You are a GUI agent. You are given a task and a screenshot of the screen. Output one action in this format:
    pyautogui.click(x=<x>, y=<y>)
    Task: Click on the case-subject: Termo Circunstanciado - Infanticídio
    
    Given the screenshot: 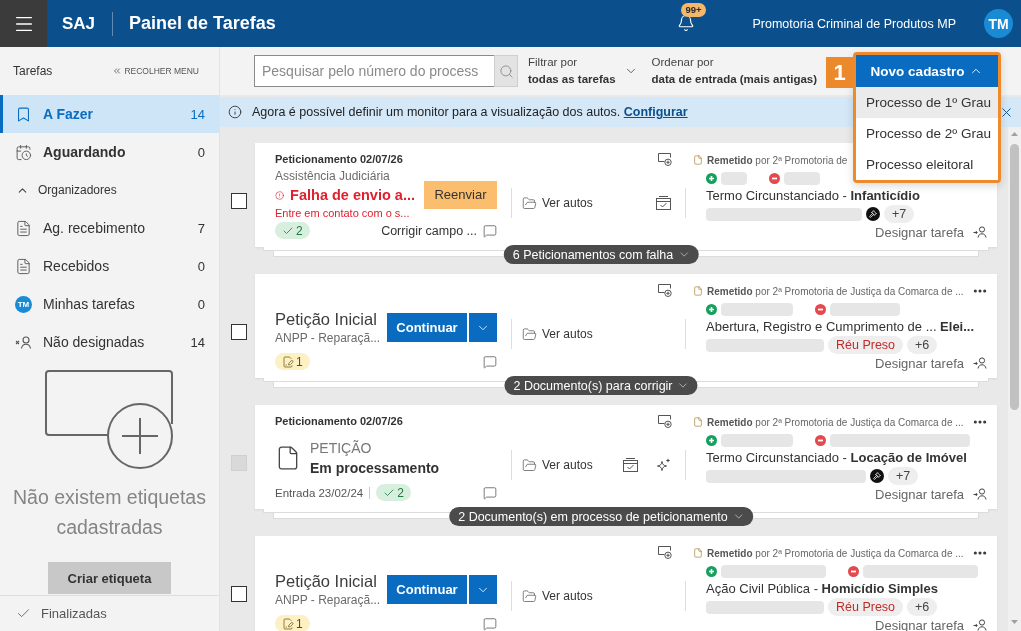 What is the action you would take?
    pyautogui.click(x=813, y=196)
    